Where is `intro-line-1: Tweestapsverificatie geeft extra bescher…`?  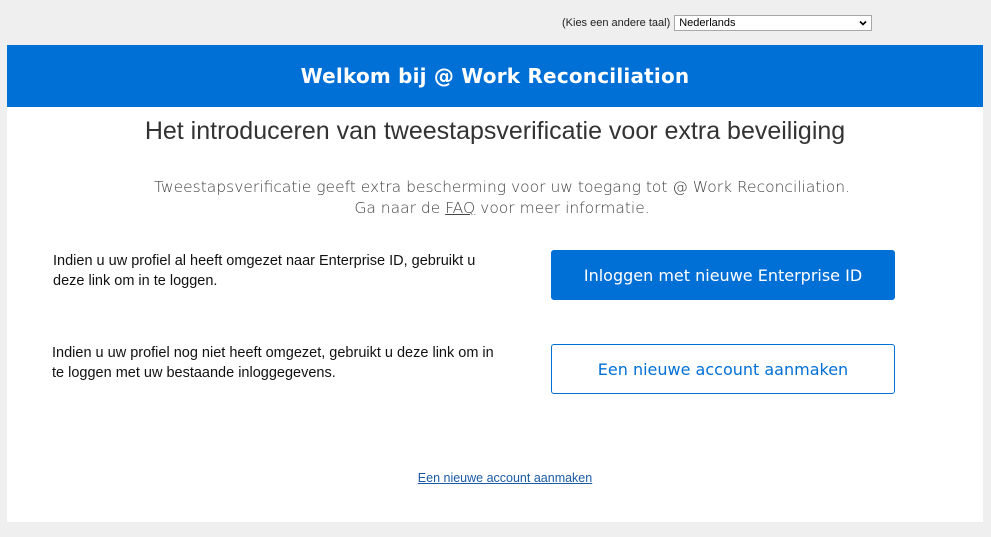
intro-line-1: Tweestapsverificatie geeft extra bescher… is located at coordinates (502, 187).